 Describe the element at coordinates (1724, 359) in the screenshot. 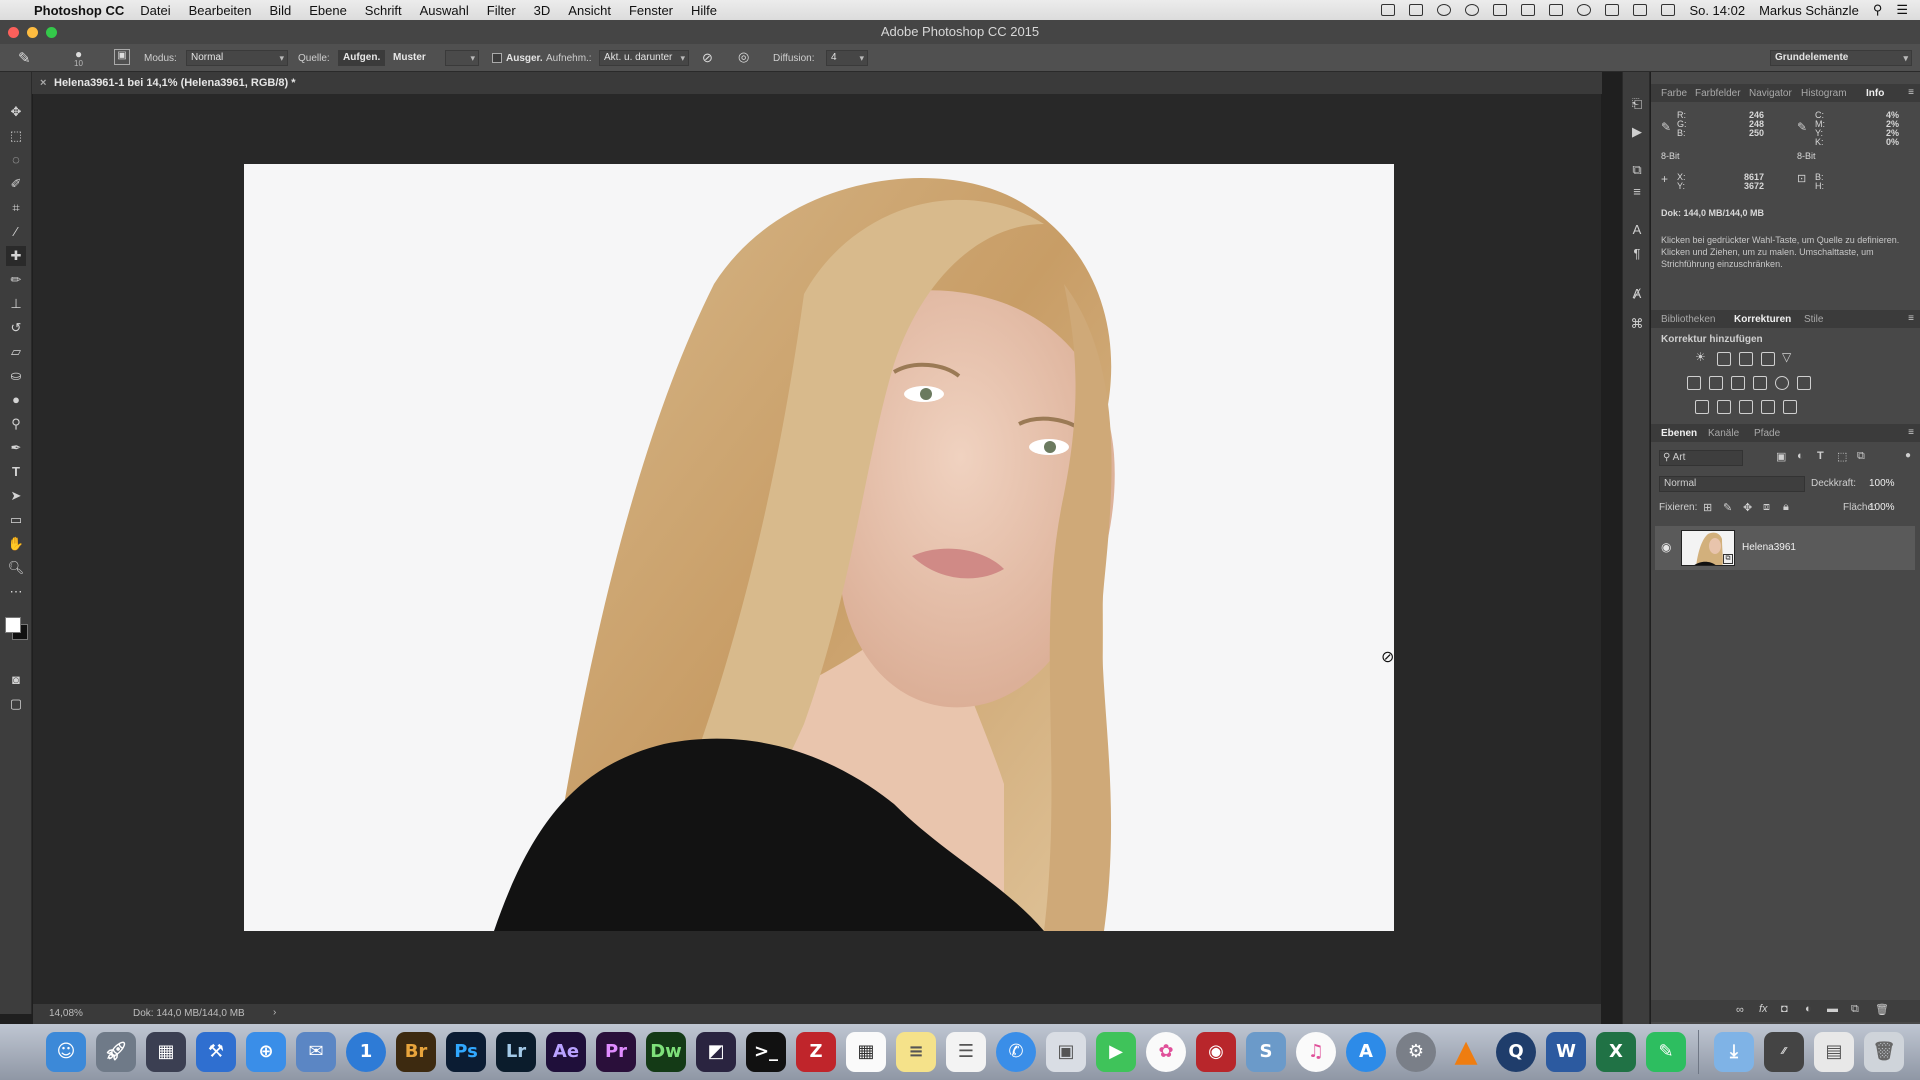

I see `levels-icon` at that location.